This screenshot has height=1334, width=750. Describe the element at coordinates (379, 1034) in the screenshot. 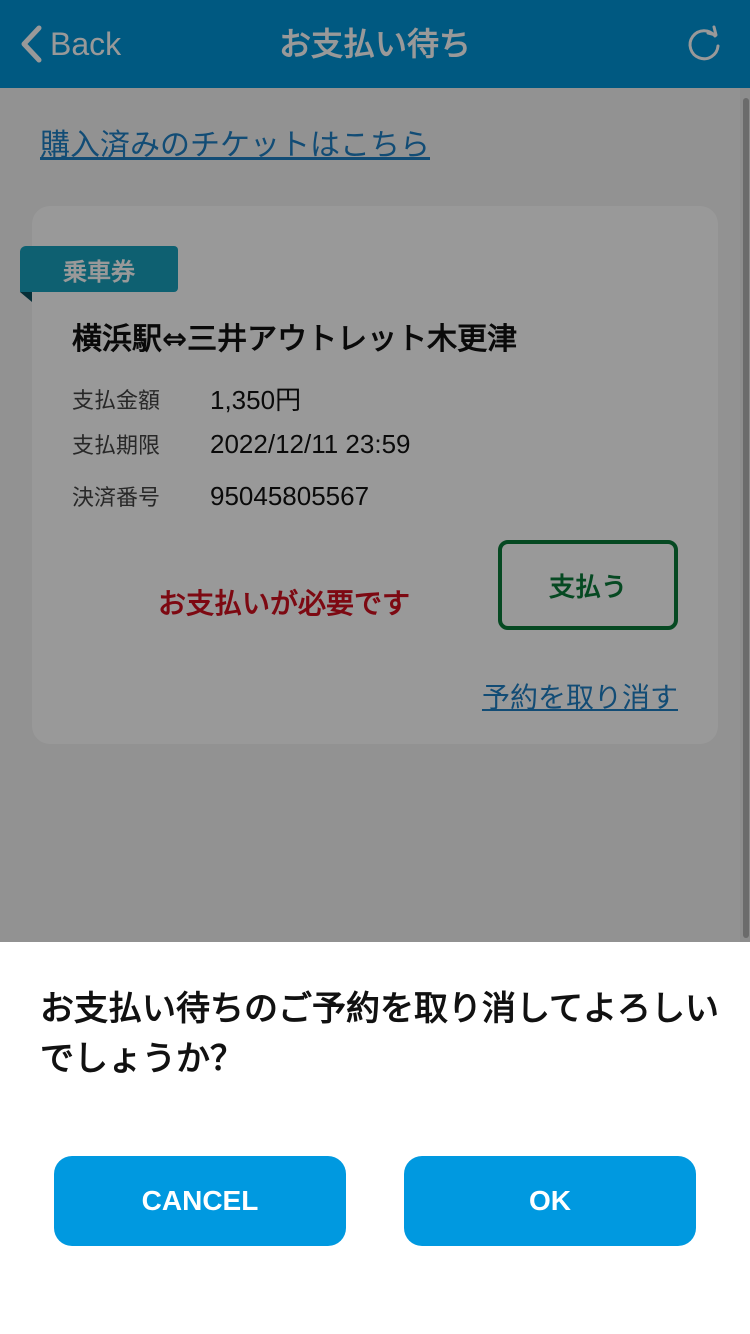

I see `dialog-message: お支払い待ちのご予約を取り消してよろしいでしょうか？` at that location.